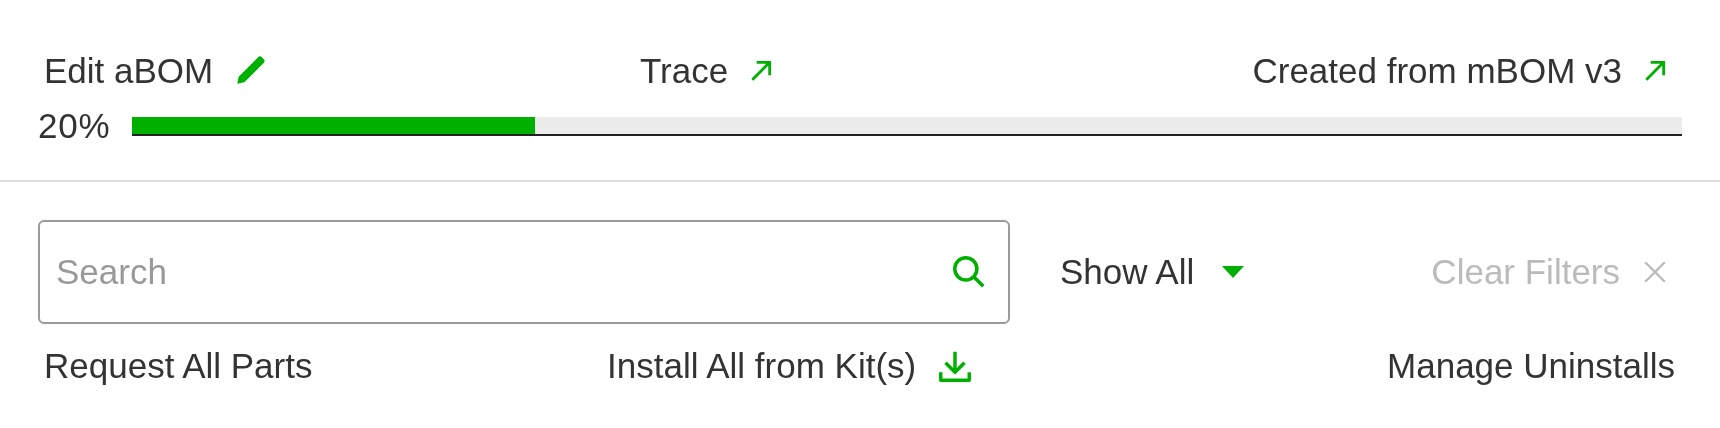 The image size is (1720, 428). What do you see at coordinates (1233, 272) in the screenshot?
I see `caret-icon` at bounding box center [1233, 272].